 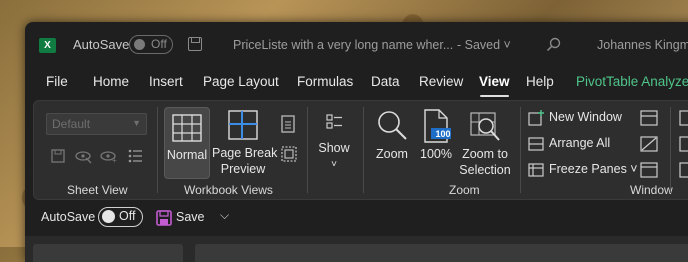 What do you see at coordinates (536, 170) in the screenshot?
I see `freeze-panes-icon` at bounding box center [536, 170].